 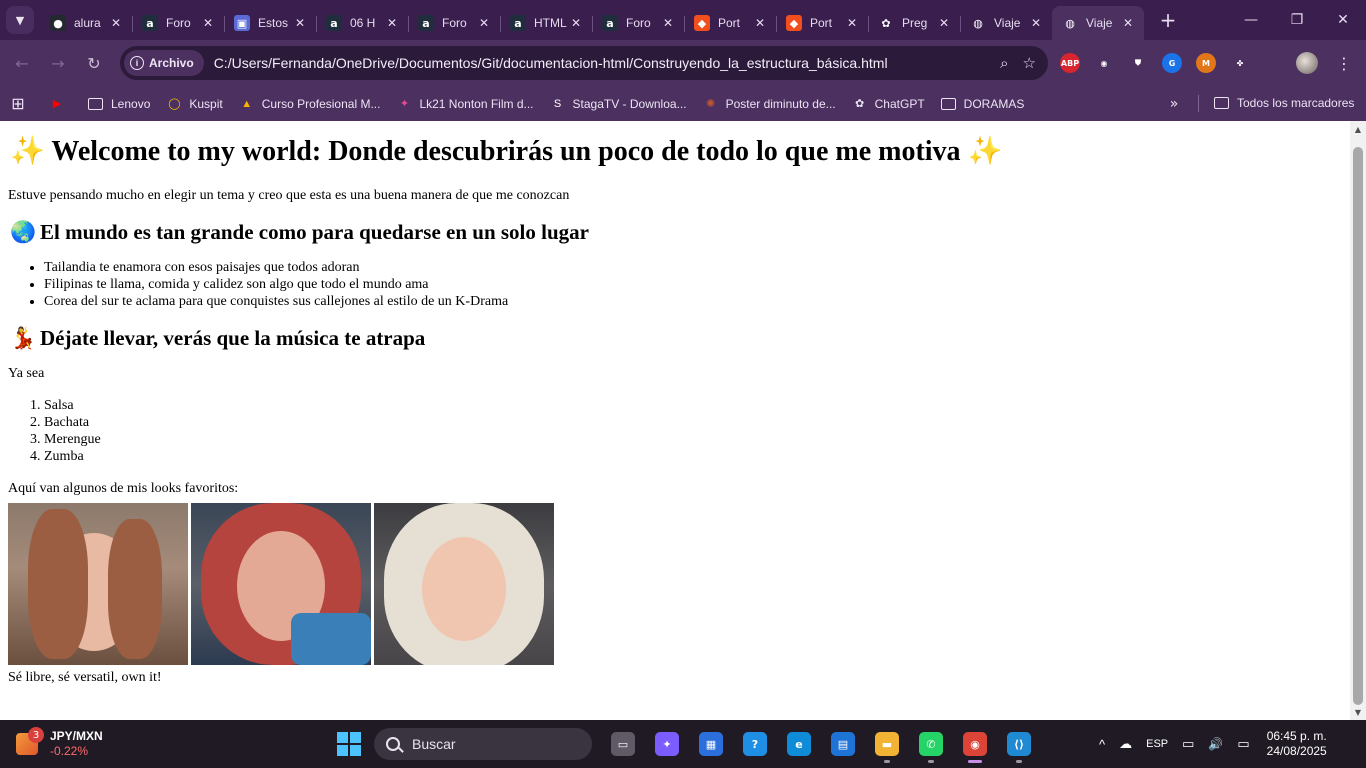 I want to click on taskbar-app: ✆, so click(x=931, y=744).